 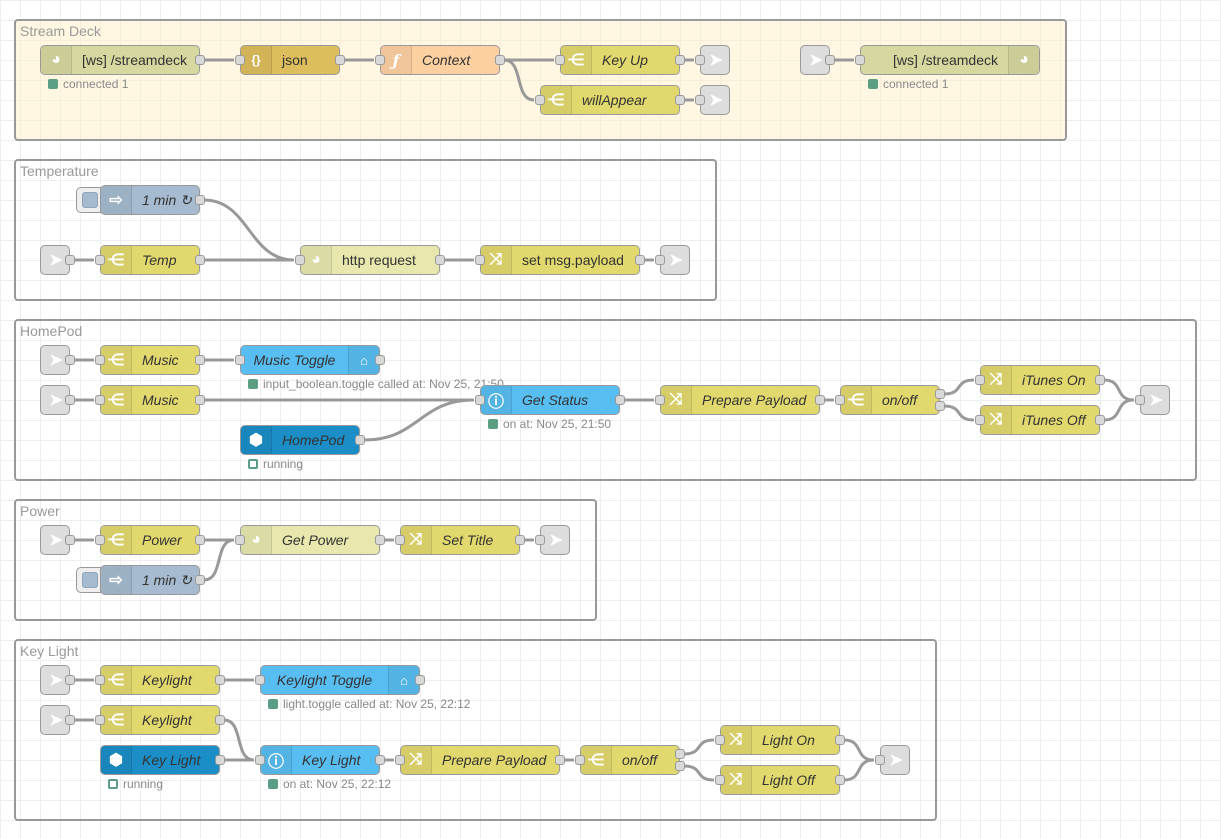 What do you see at coordinates (550, 400) in the screenshot?
I see `node-current-state-get-status: ⓘ Get Status` at bounding box center [550, 400].